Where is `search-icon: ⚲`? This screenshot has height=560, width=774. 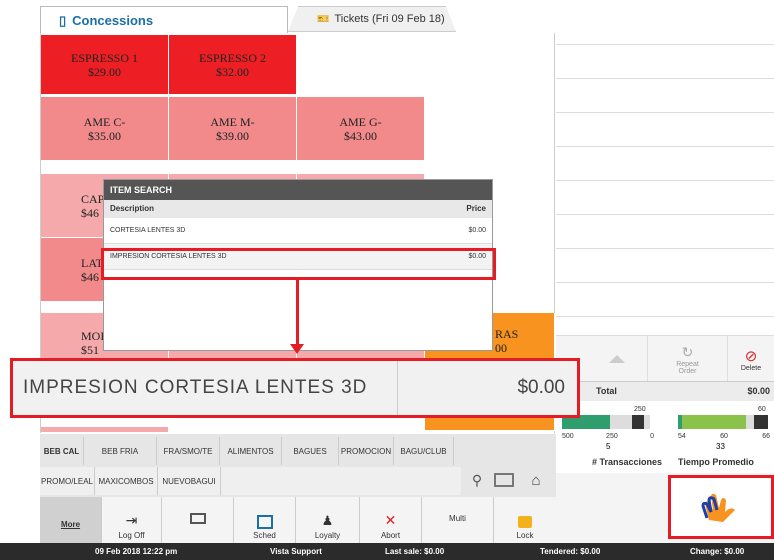 search-icon: ⚲ is located at coordinates (477, 480).